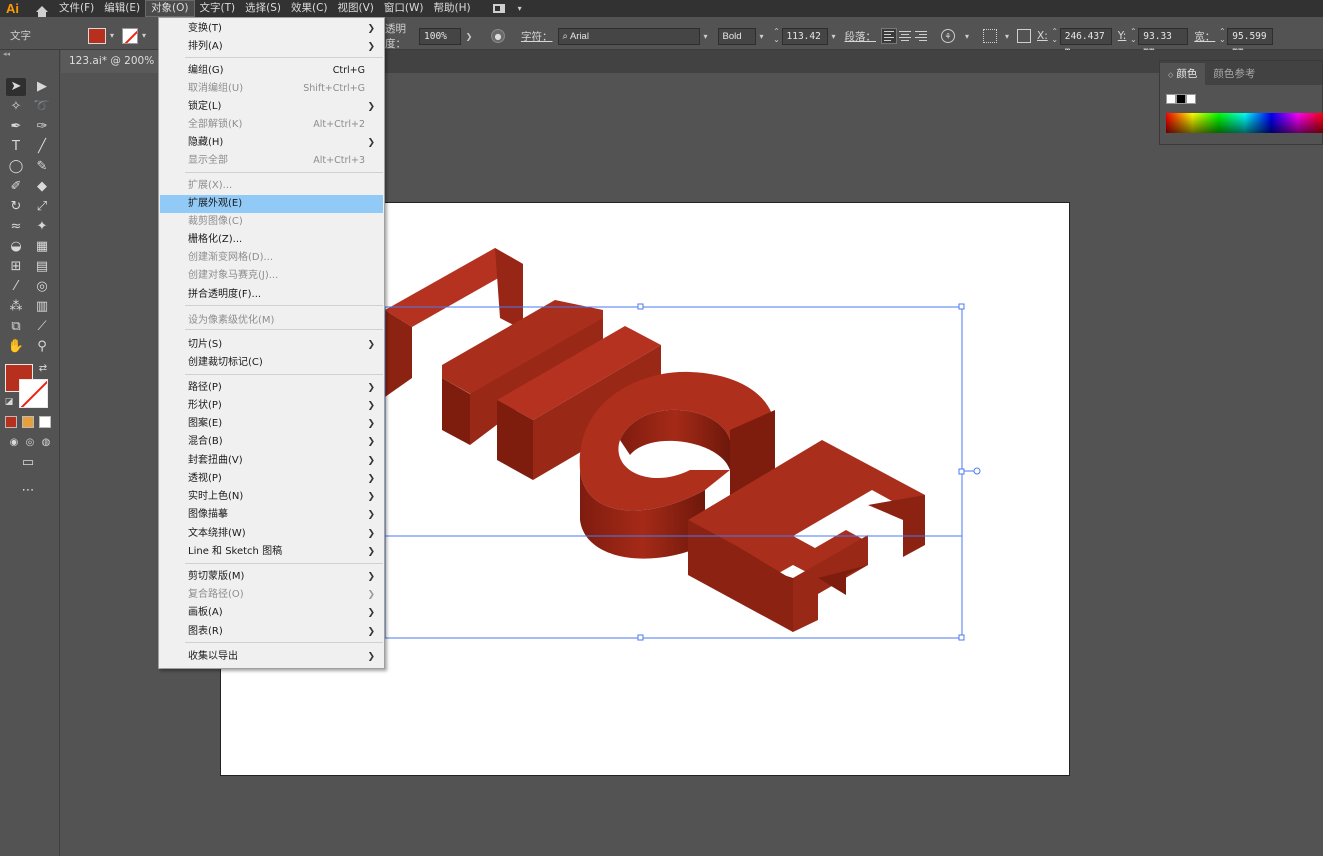 This screenshot has width=1323, height=856. Describe the element at coordinates (271, 657) in the screenshot. I see `object-menu-item: 收集以导出 ❯` at that location.